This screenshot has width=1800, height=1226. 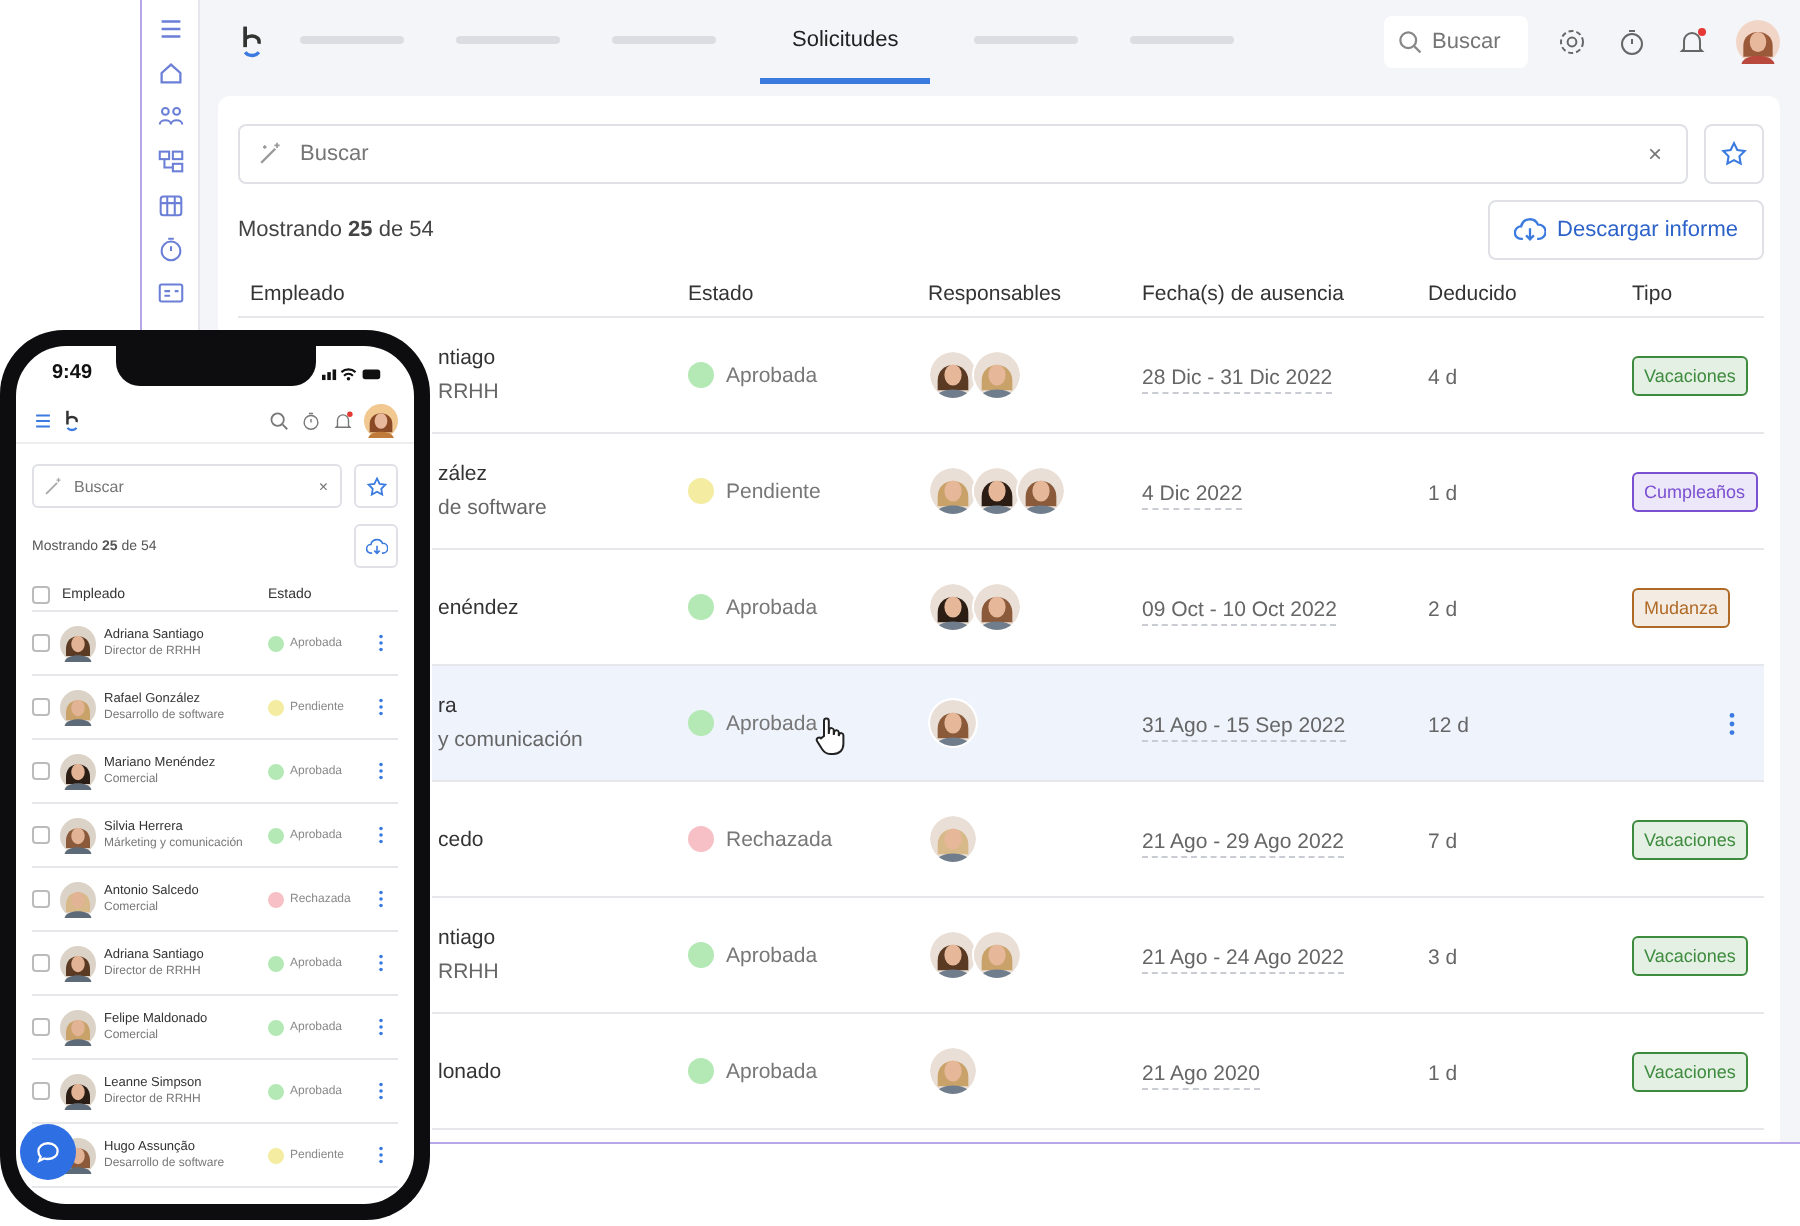 I want to click on download-button, so click(x=376, y=546).